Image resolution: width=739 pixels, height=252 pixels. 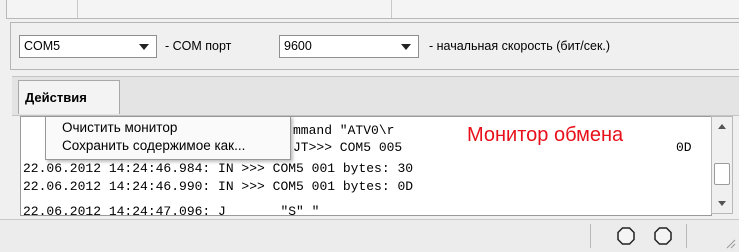 What do you see at coordinates (684, 147) in the screenshot?
I see `log-line-fragment: 0D` at bounding box center [684, 147].